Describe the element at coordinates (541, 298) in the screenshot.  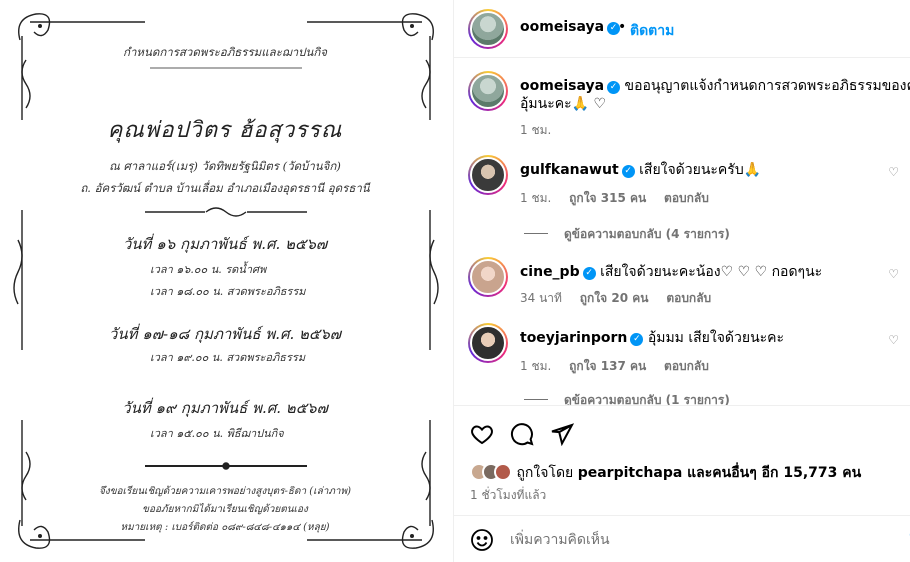
I see `comment-time: 34 นาที` at that location.